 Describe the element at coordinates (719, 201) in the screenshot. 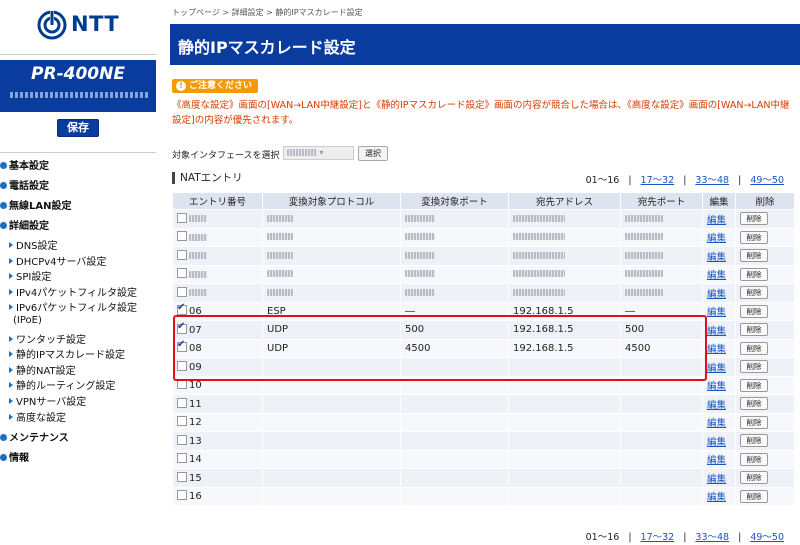

I see `header-edit: 編集` at that location.